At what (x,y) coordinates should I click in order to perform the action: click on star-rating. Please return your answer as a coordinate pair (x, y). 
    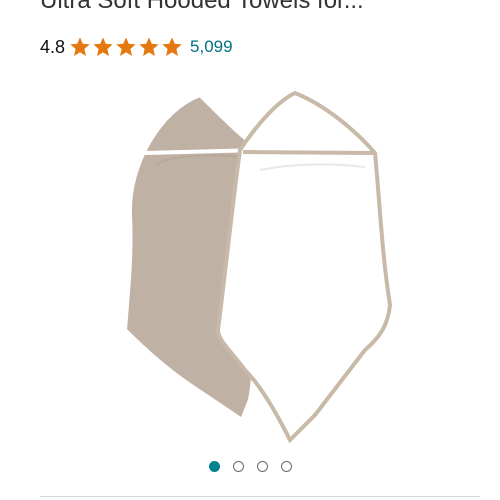
    Looking at the image, I should click on (126, 47).